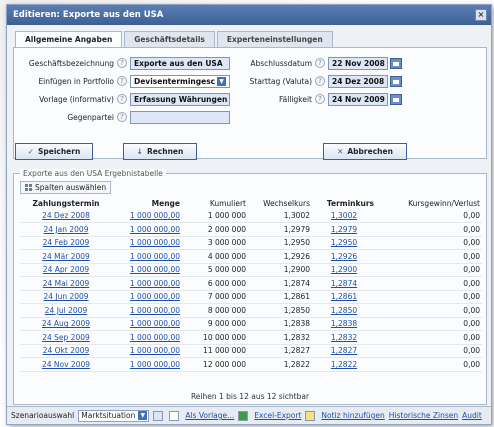 The image size is (494, 427). What do you see at coordinates (340, 151) in the screenshot?
I see `x-icon: ✕` at bounding box center [340, 151].